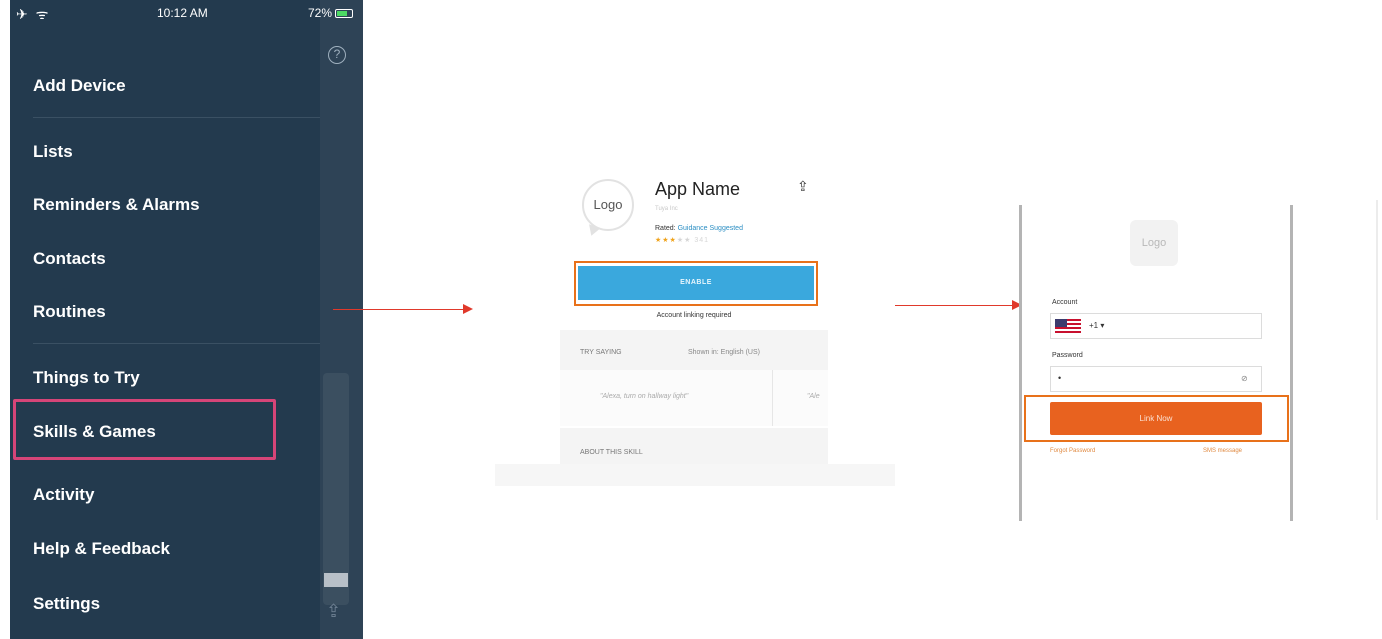 This screenshot has height=639, width=1382. What do you see at coordinates (116, 205) in the screenshot?
I see `menu-item-reminders-alarms: Reminders & Alarms` at bounding box center [116, 205].